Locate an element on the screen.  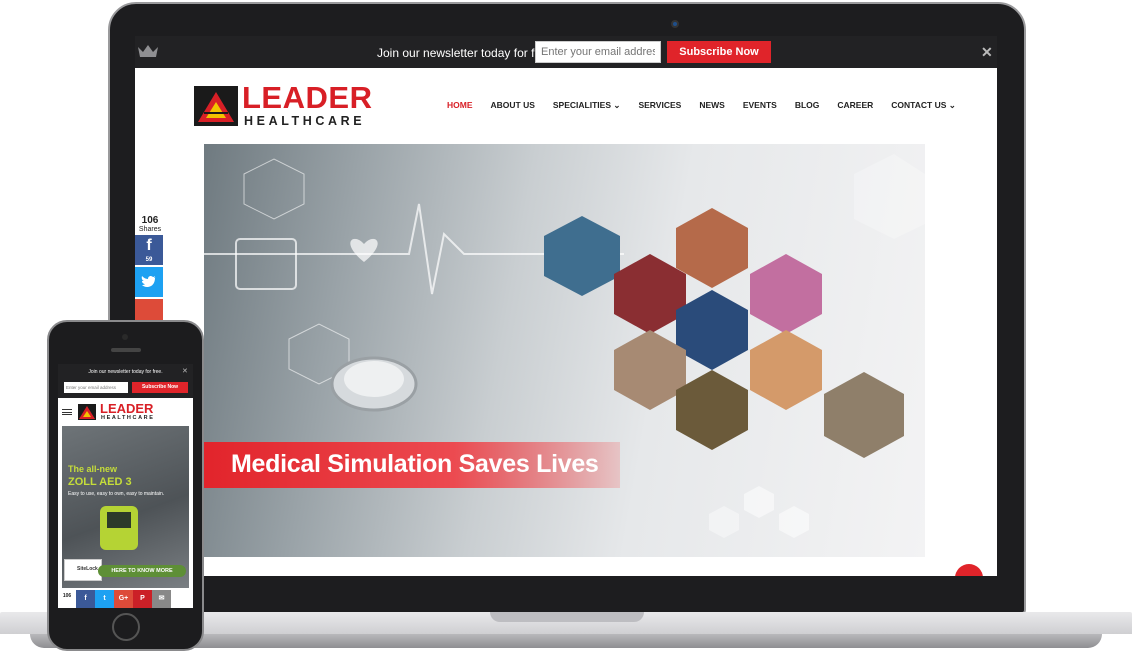
twitter-bird-icon is located at coordinates (148, 281).